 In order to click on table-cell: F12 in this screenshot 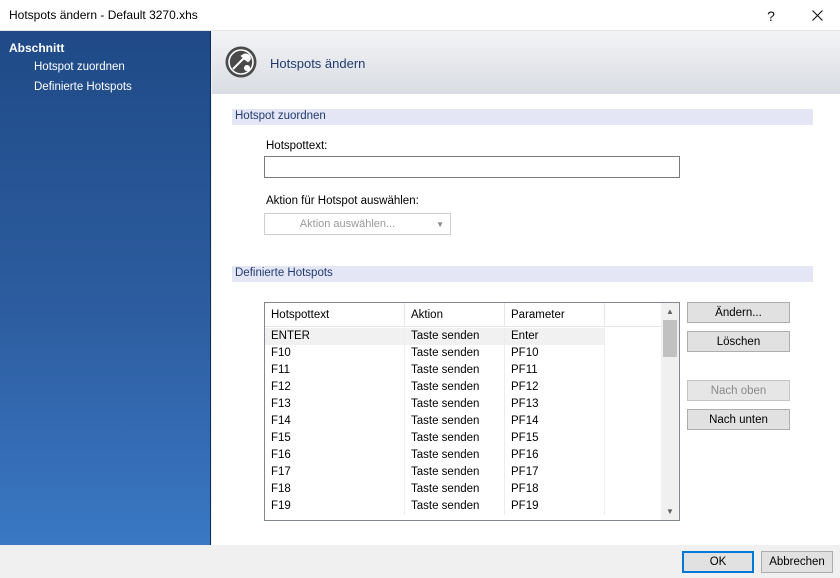, I will do `click(335, 387)`.